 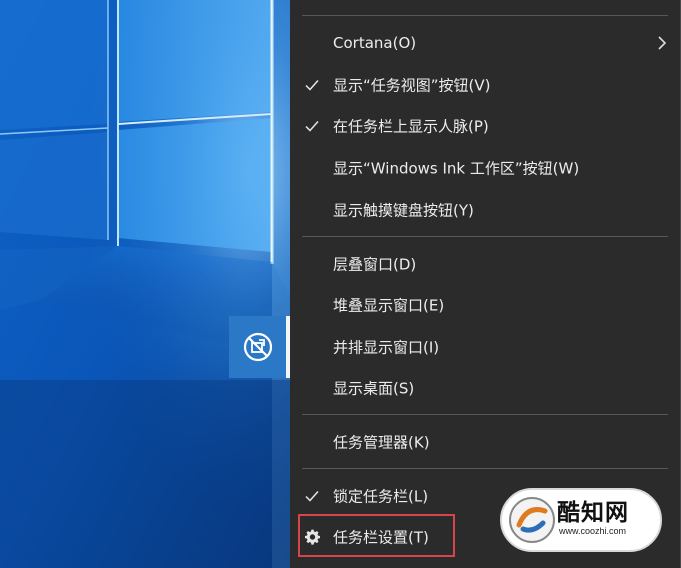 I want to click on menu-item-show-touch-keyboard-button: 显示触摸键盘按钮(Y), so click(x=483, y=210).